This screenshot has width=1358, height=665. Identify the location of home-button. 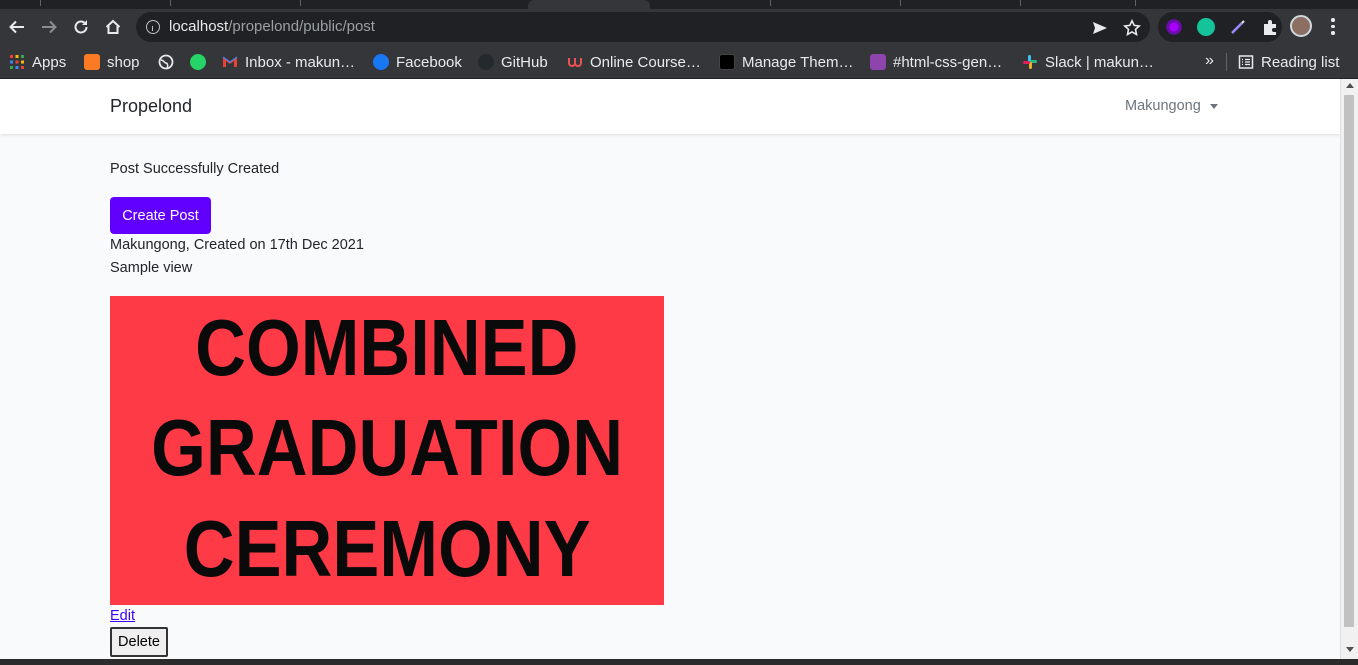
(113, 27).